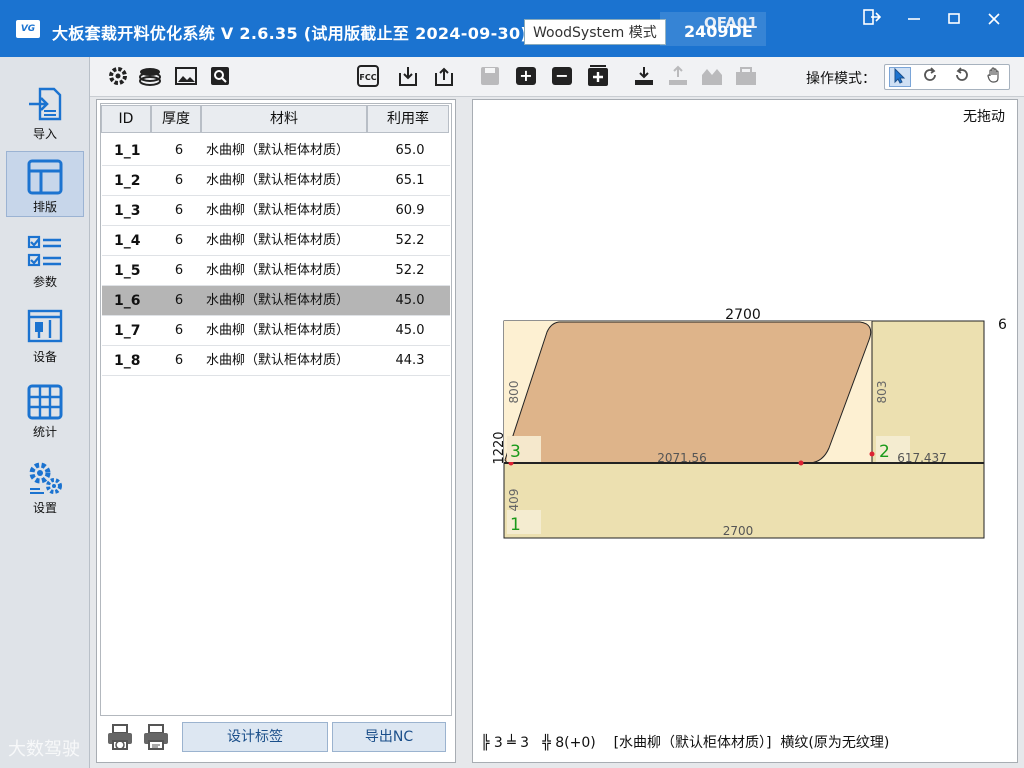 The image size is (1024, 768). Describe the element at coordinates (368, 76) in the screenshot. I see `fcc-icon: FCC` at that location.